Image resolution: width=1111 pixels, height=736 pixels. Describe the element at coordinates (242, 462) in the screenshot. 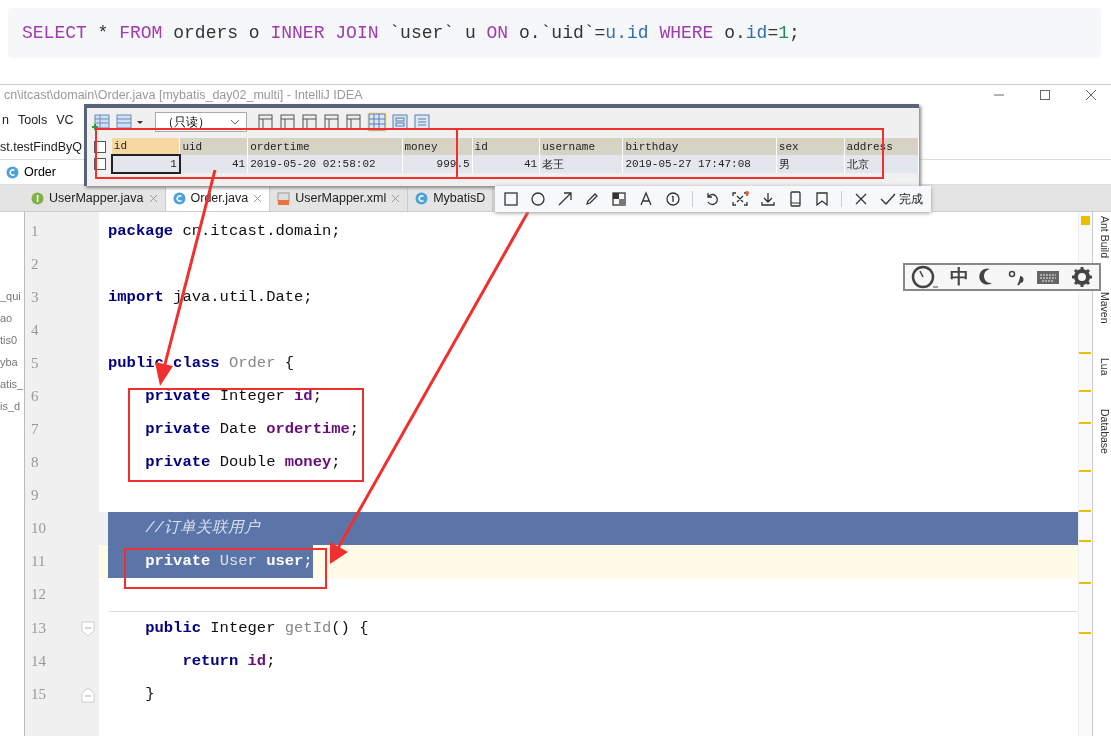

I see `code-line: private Double money;` at that location.